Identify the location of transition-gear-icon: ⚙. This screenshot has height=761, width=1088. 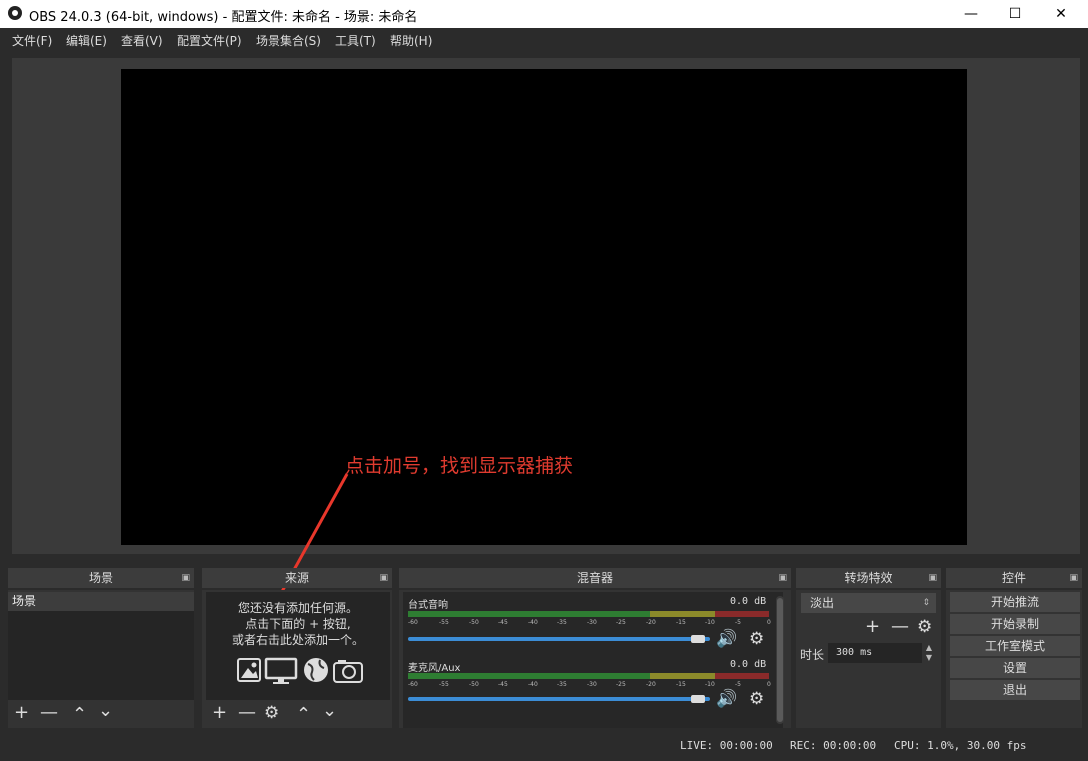
(924, 627).